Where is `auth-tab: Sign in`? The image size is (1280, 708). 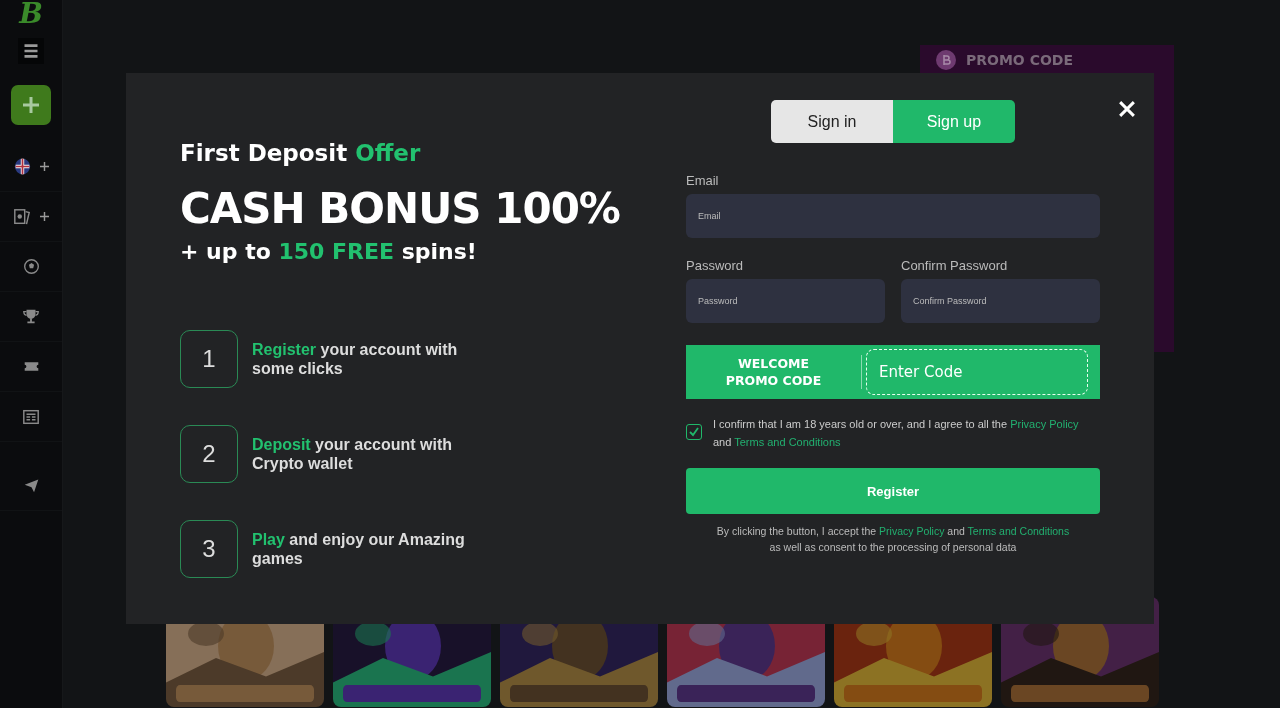 auth-tab: Sign in is located at coordinates (832, 121).